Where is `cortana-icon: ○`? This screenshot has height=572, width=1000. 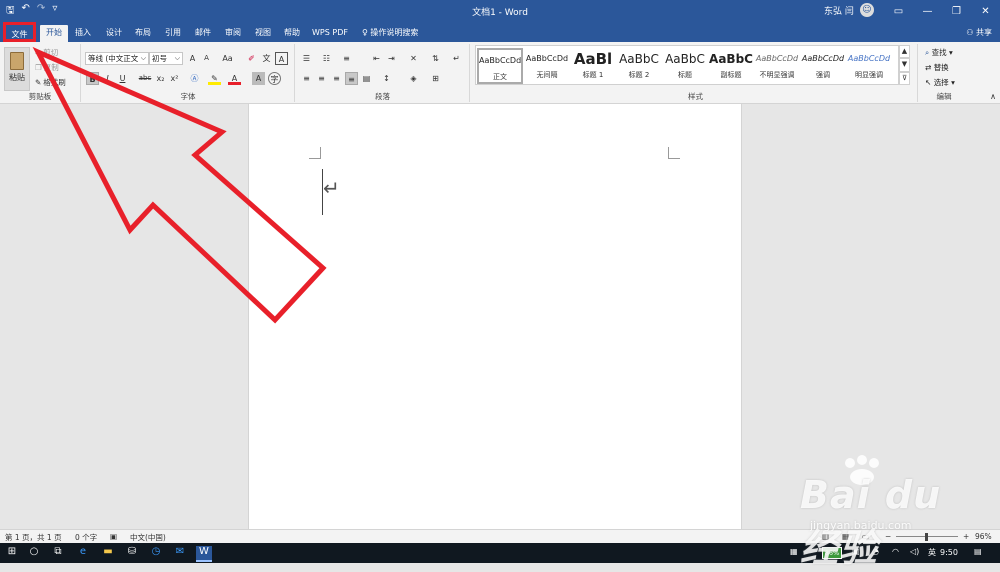
cortana-icon: ○ is located at coordinates (34, 551).